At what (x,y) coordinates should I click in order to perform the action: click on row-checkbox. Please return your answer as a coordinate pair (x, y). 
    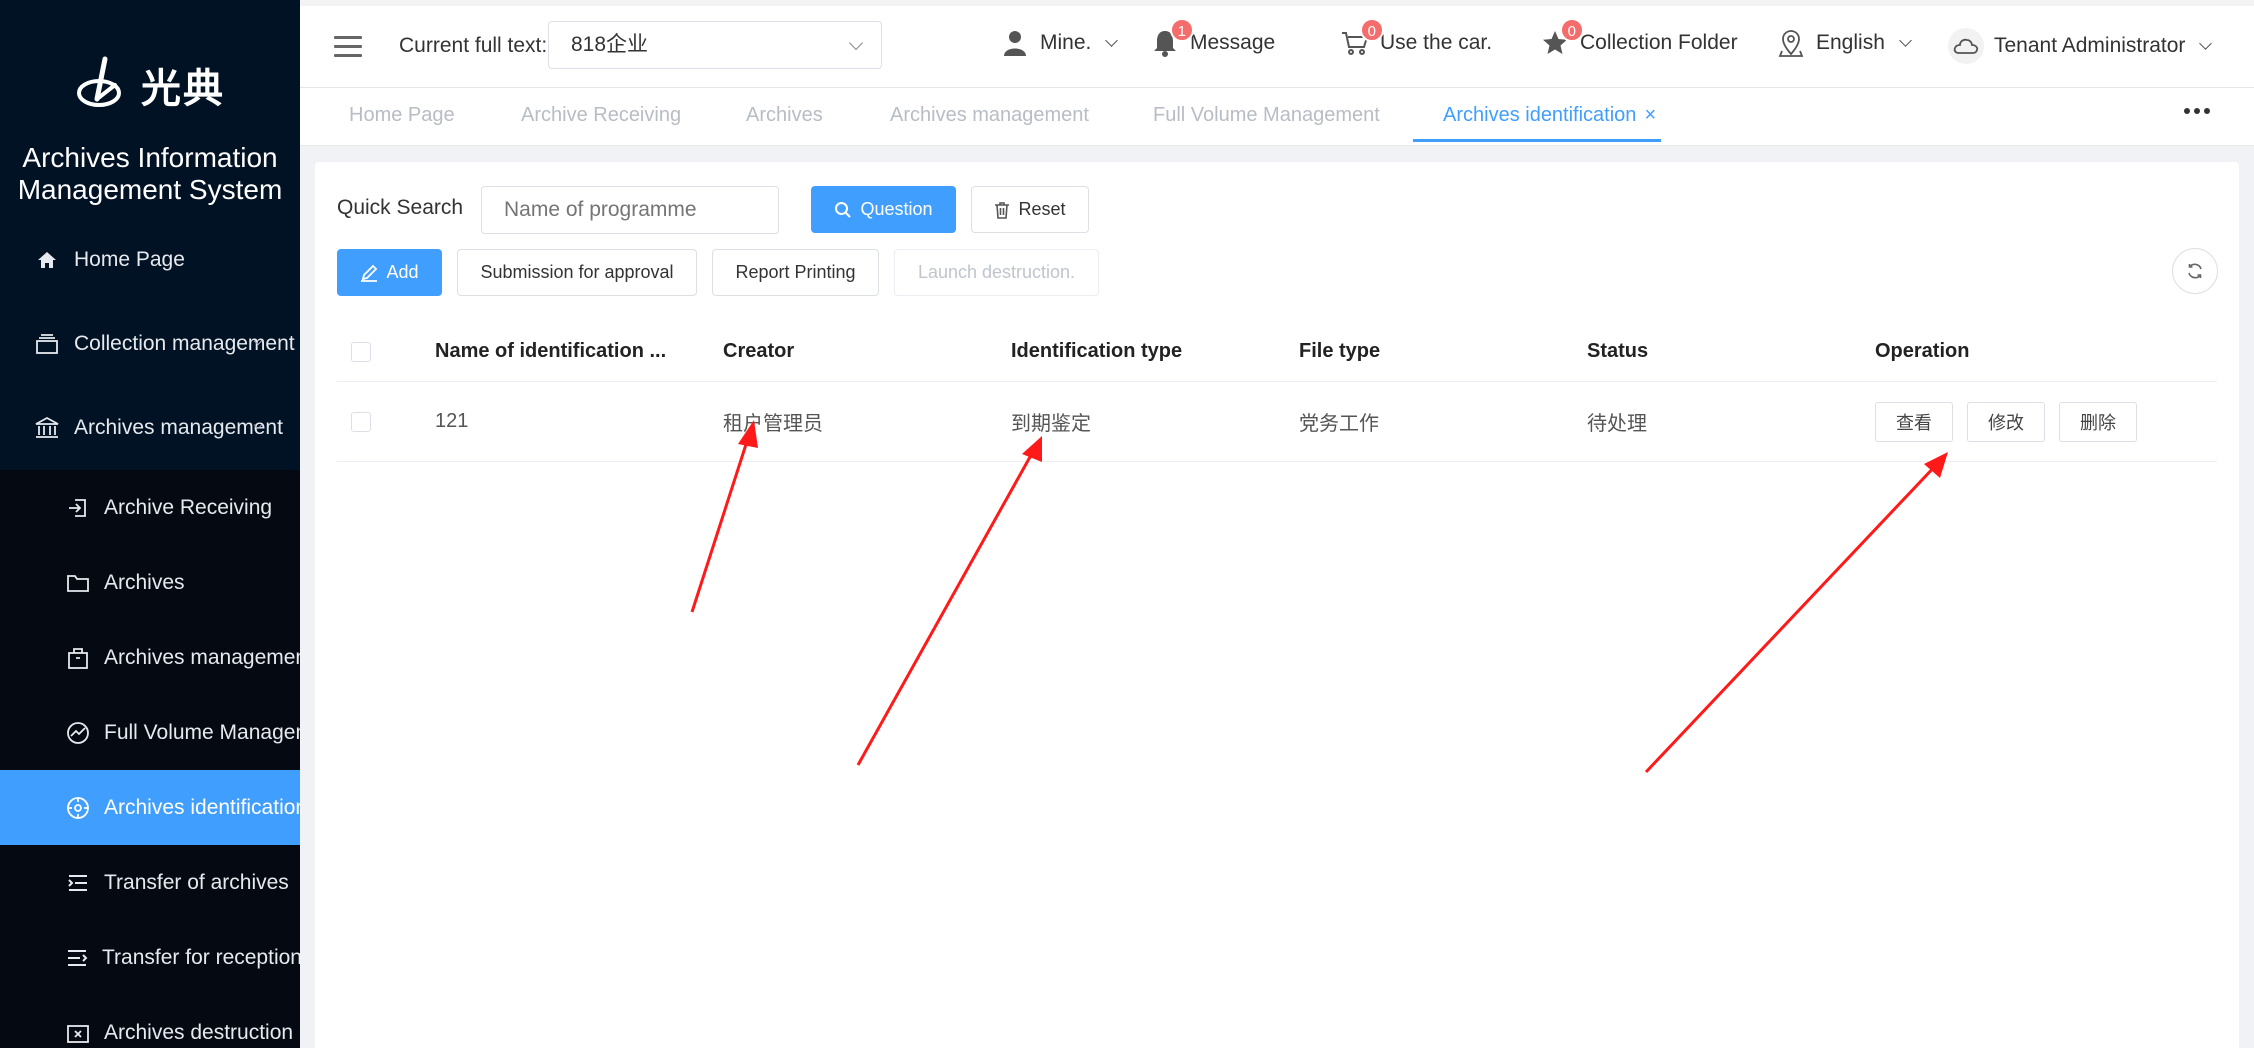
    Looking at the image, I should click on (361, 421).